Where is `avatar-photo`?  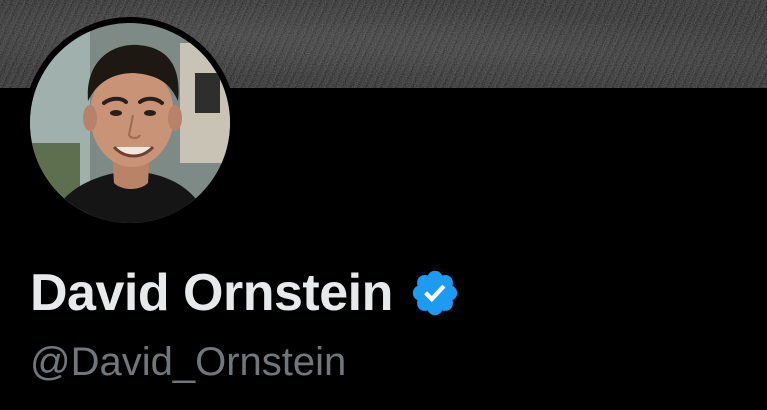
avatar-photo is located at coordinates (130, 123).